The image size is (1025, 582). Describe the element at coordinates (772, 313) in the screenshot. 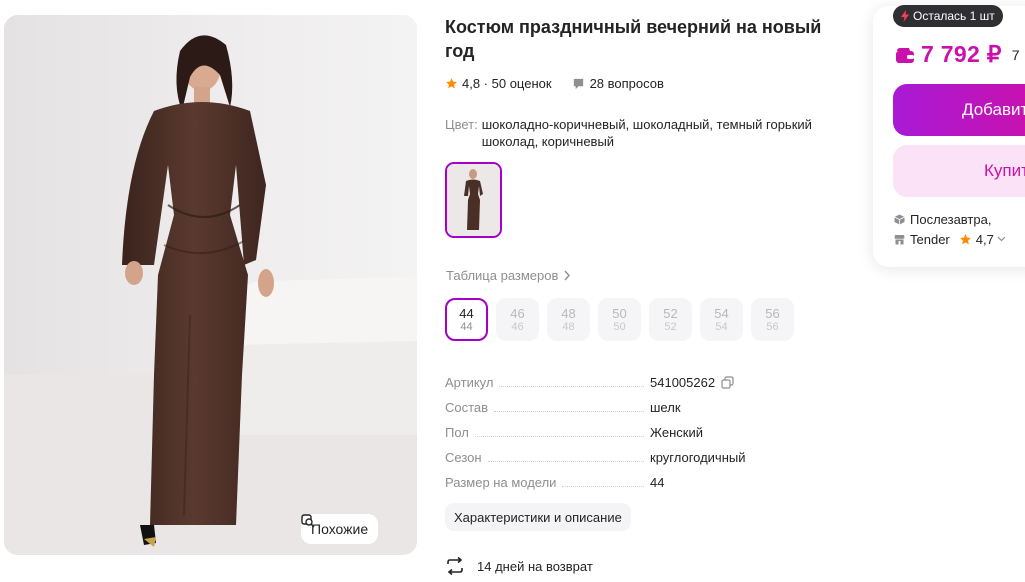

I see `size-main: 56` at that location.